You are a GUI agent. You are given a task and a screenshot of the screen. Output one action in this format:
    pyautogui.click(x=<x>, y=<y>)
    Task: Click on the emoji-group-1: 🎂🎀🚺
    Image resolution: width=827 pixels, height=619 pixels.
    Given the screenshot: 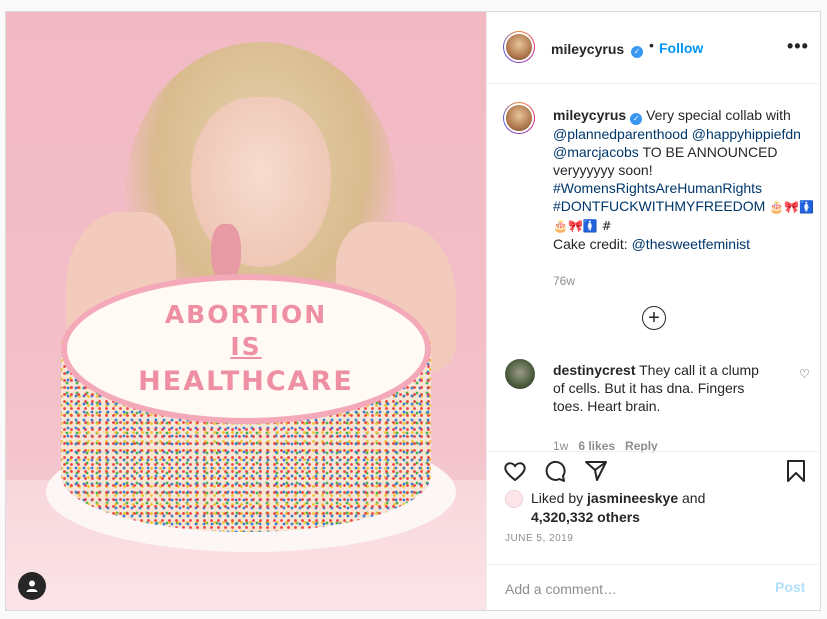 What is the action you would take?
    pyautogui.click(x=792, y=207)
    